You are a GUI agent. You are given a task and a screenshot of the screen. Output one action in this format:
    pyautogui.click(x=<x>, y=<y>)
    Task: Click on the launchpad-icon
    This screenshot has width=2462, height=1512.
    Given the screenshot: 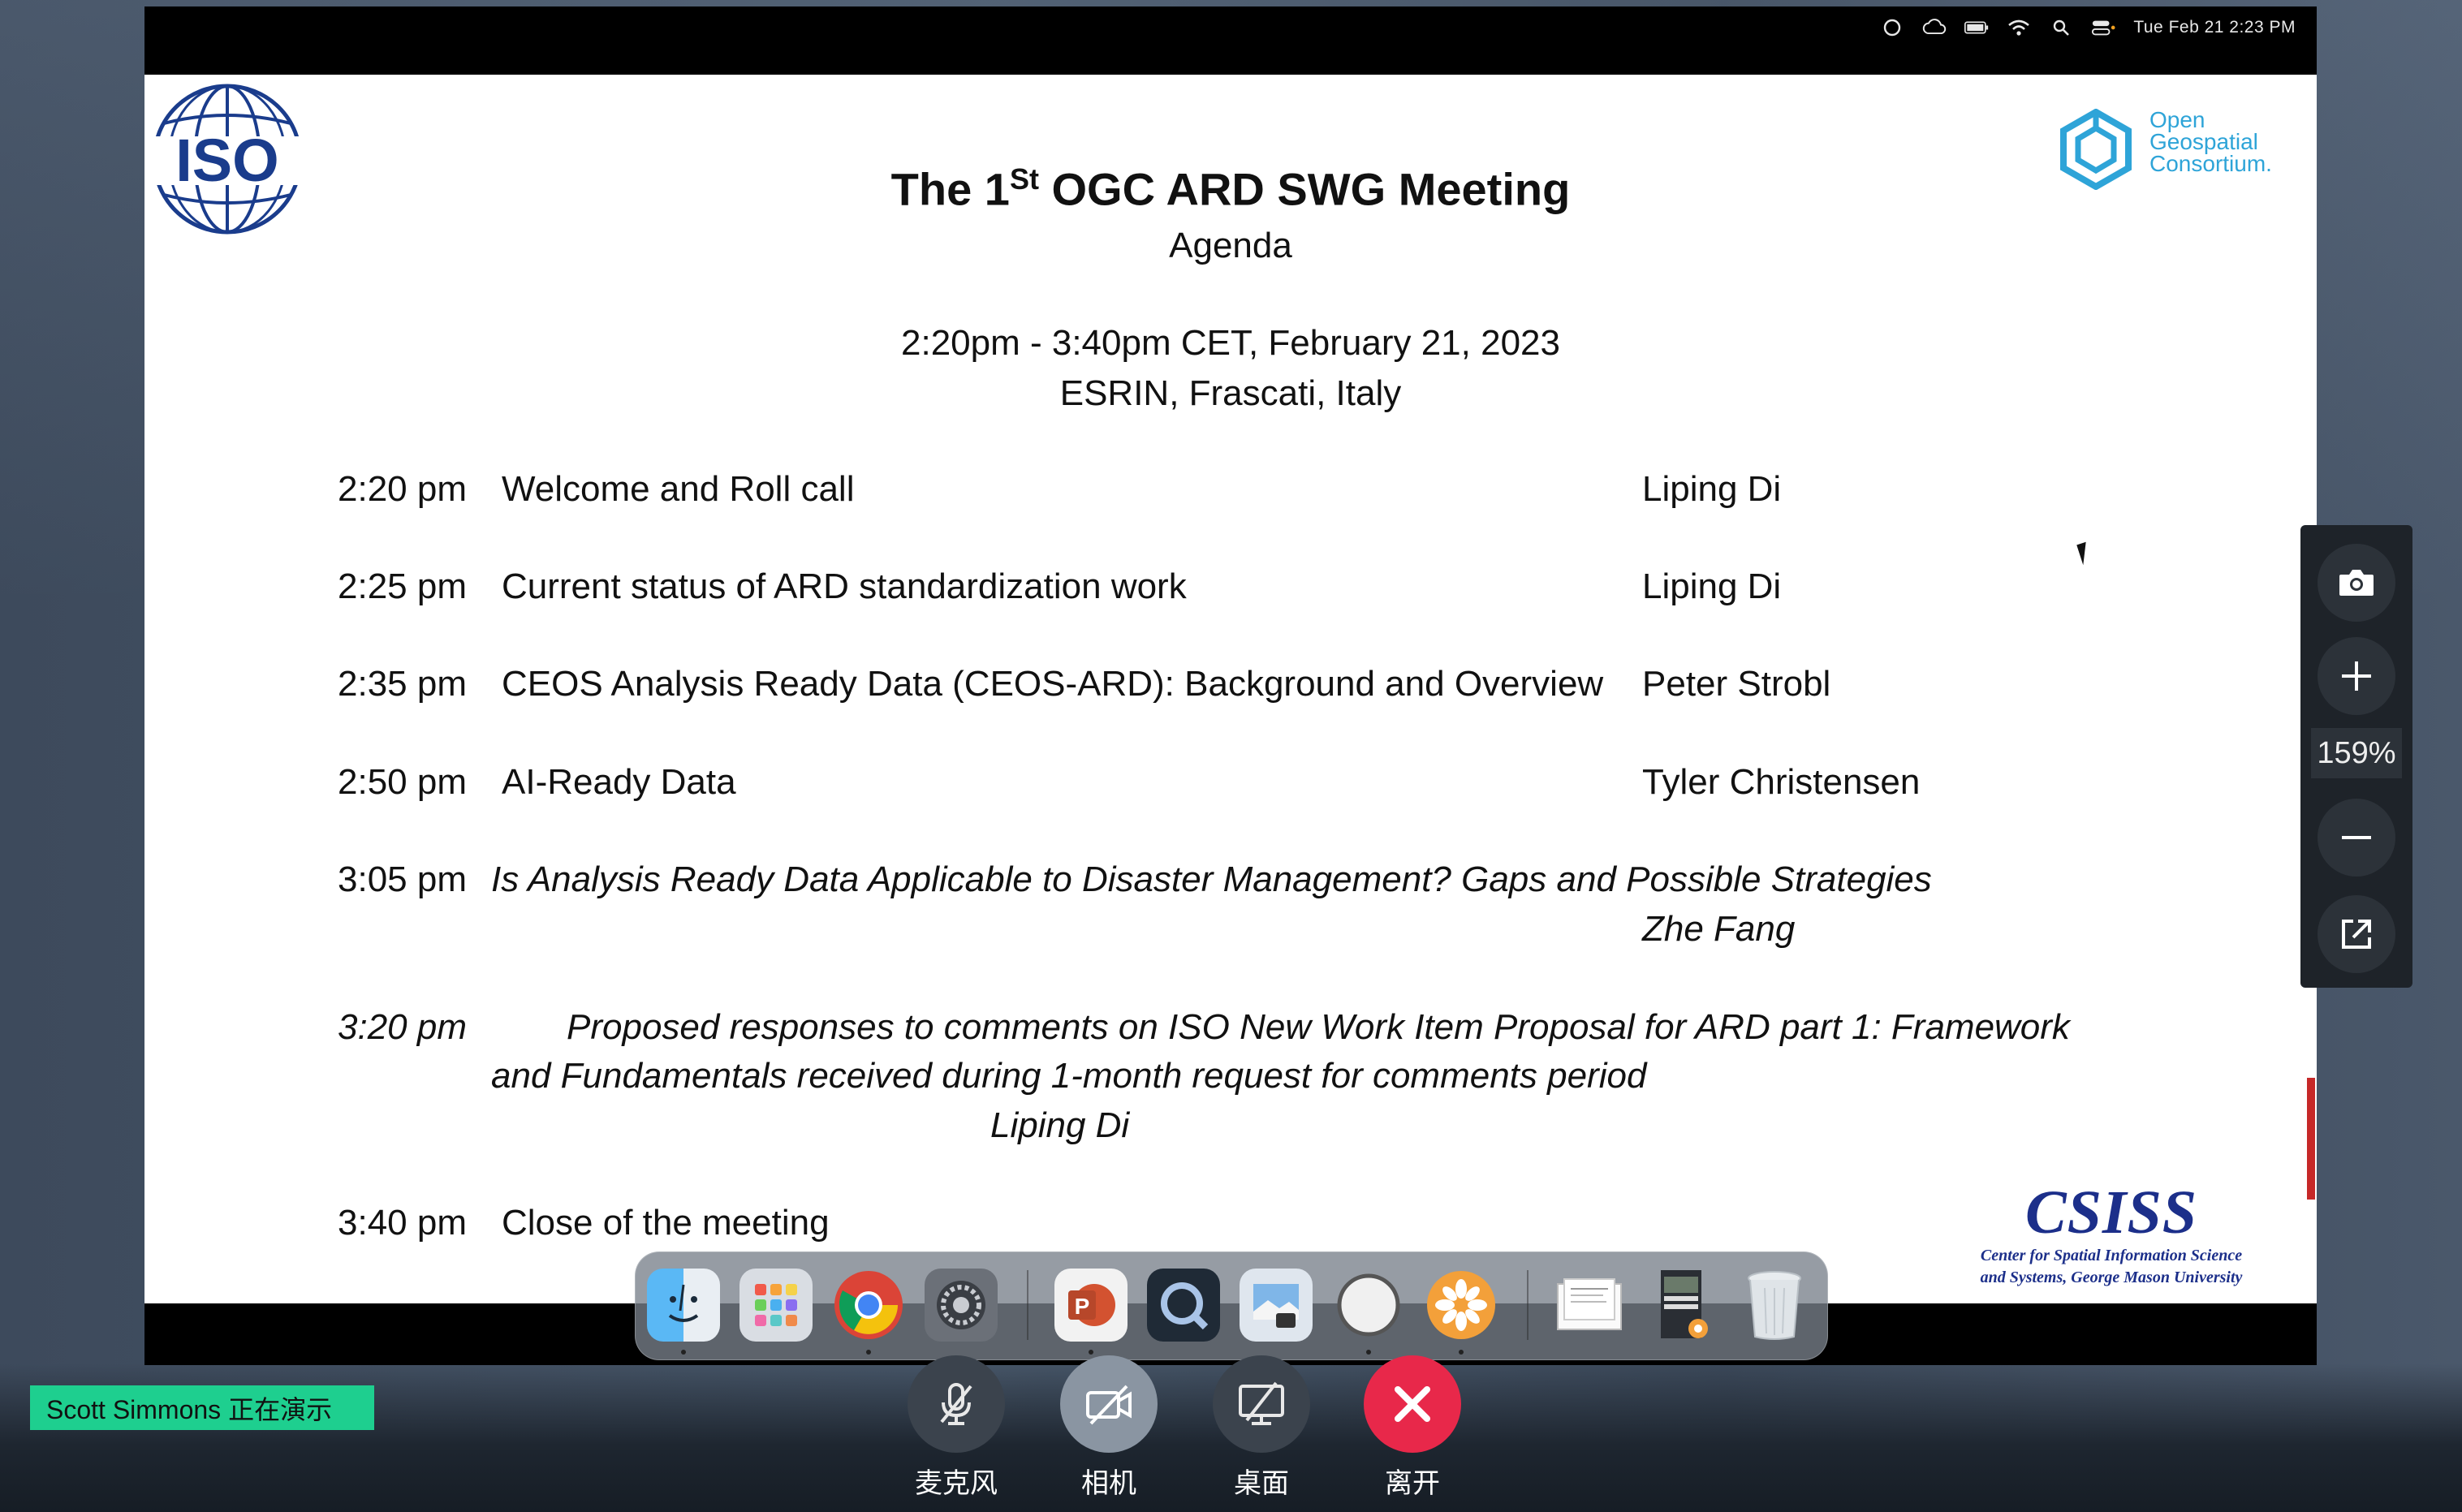 What is the action you would take?
    pyautogui.click(x=776, y=1305)
    